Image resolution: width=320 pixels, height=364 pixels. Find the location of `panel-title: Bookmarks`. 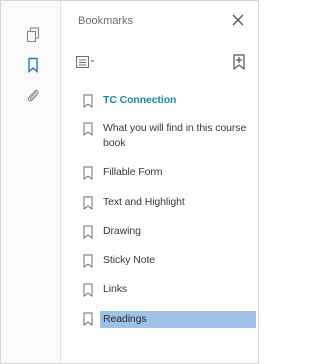

panel-title: Bookmarks is located at coordinates (106, 21).